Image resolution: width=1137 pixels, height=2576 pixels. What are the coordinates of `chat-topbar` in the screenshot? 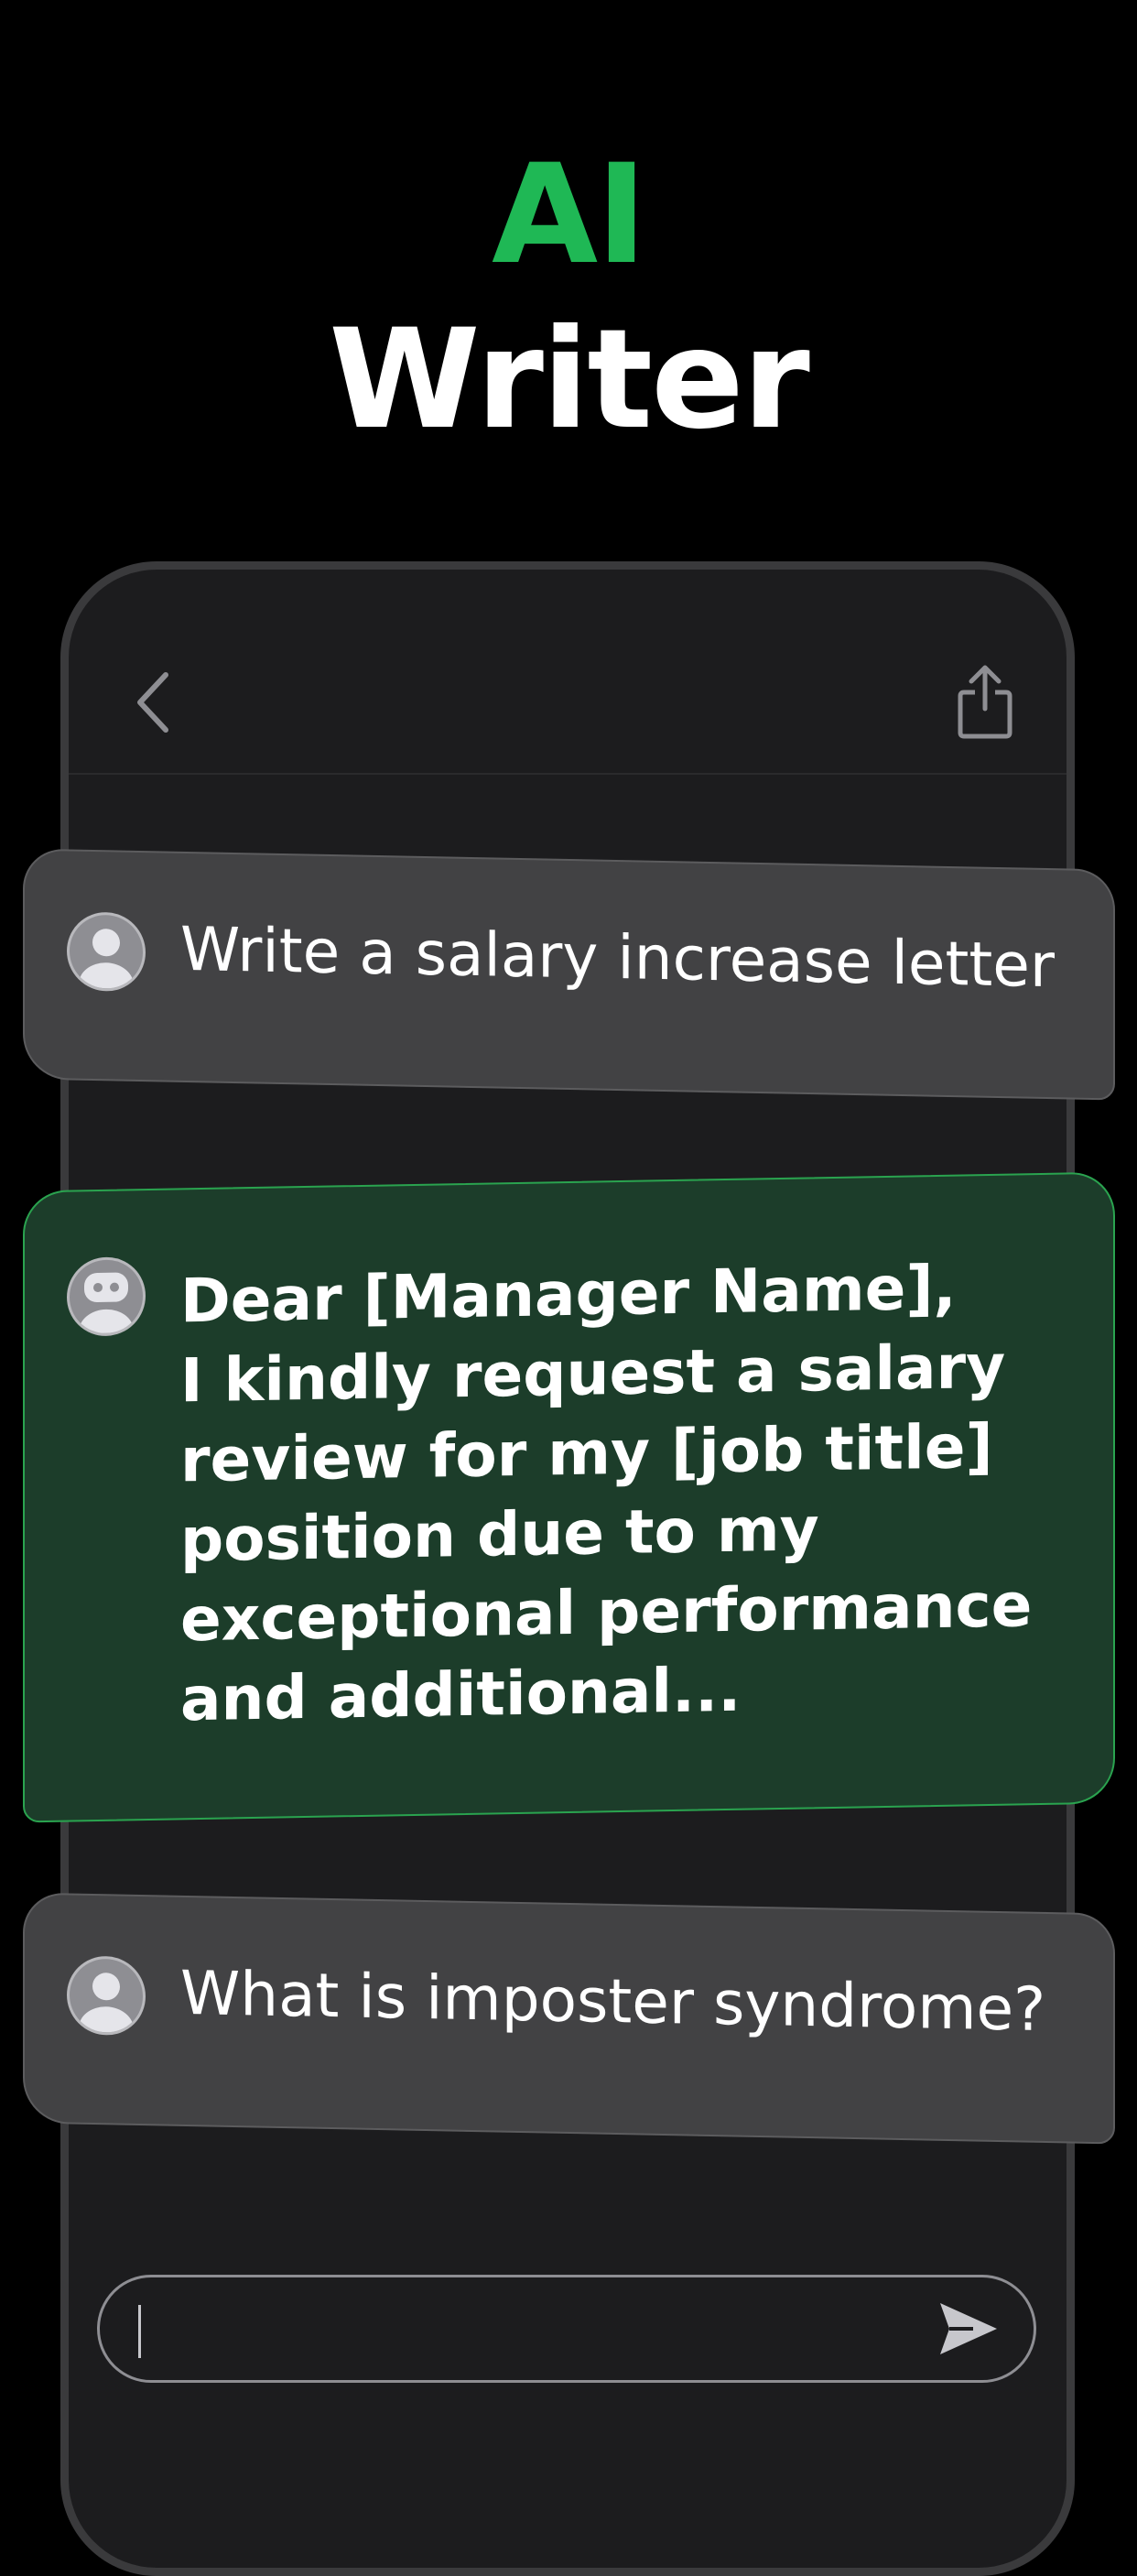 It's located at (568, 672).